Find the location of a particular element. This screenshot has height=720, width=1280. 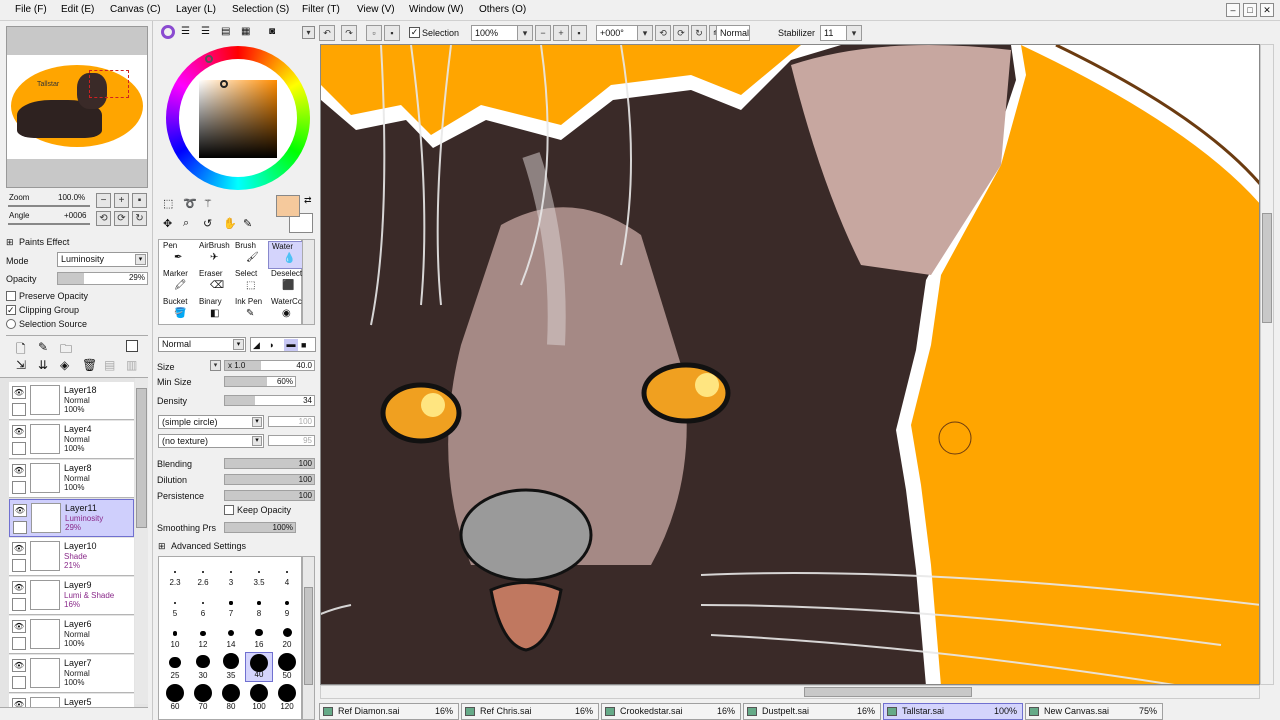

document-tab: Tallstar.sai 100% is located at coordinates (953, 711).